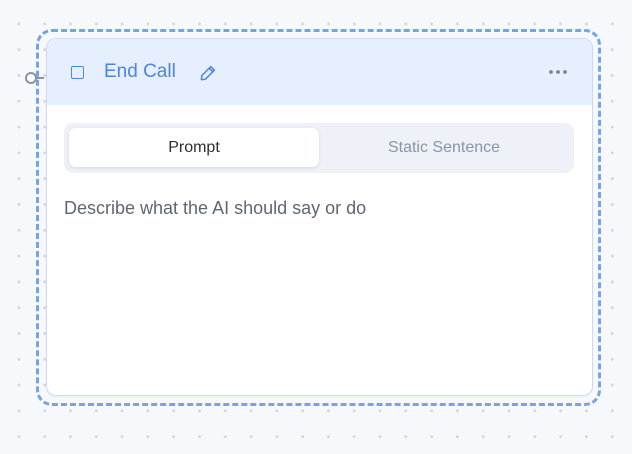  I want to click on prompt-mode-tabs: Prompt Static Sentence, so click(319, 148).